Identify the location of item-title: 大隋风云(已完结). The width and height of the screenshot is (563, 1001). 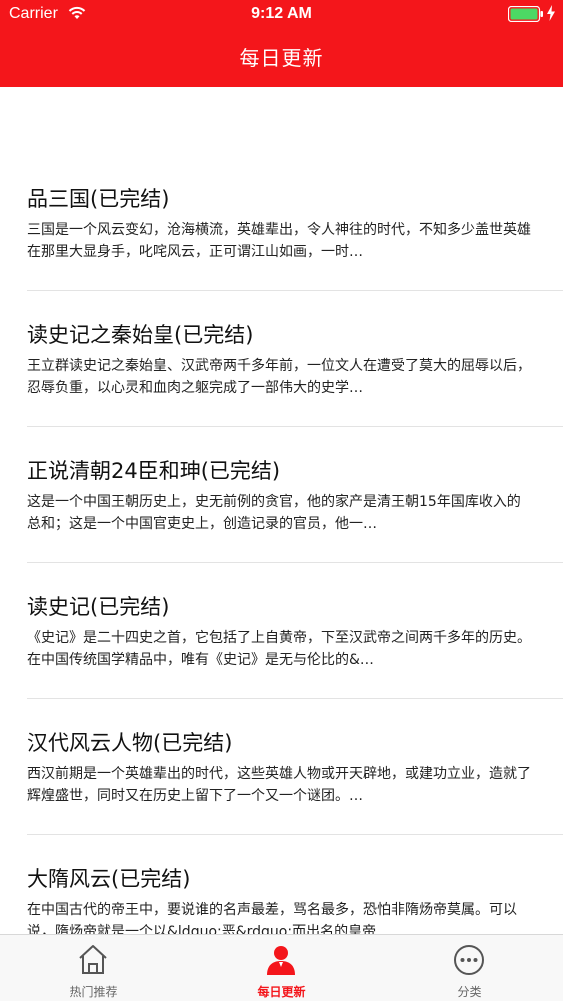
(109, 879).